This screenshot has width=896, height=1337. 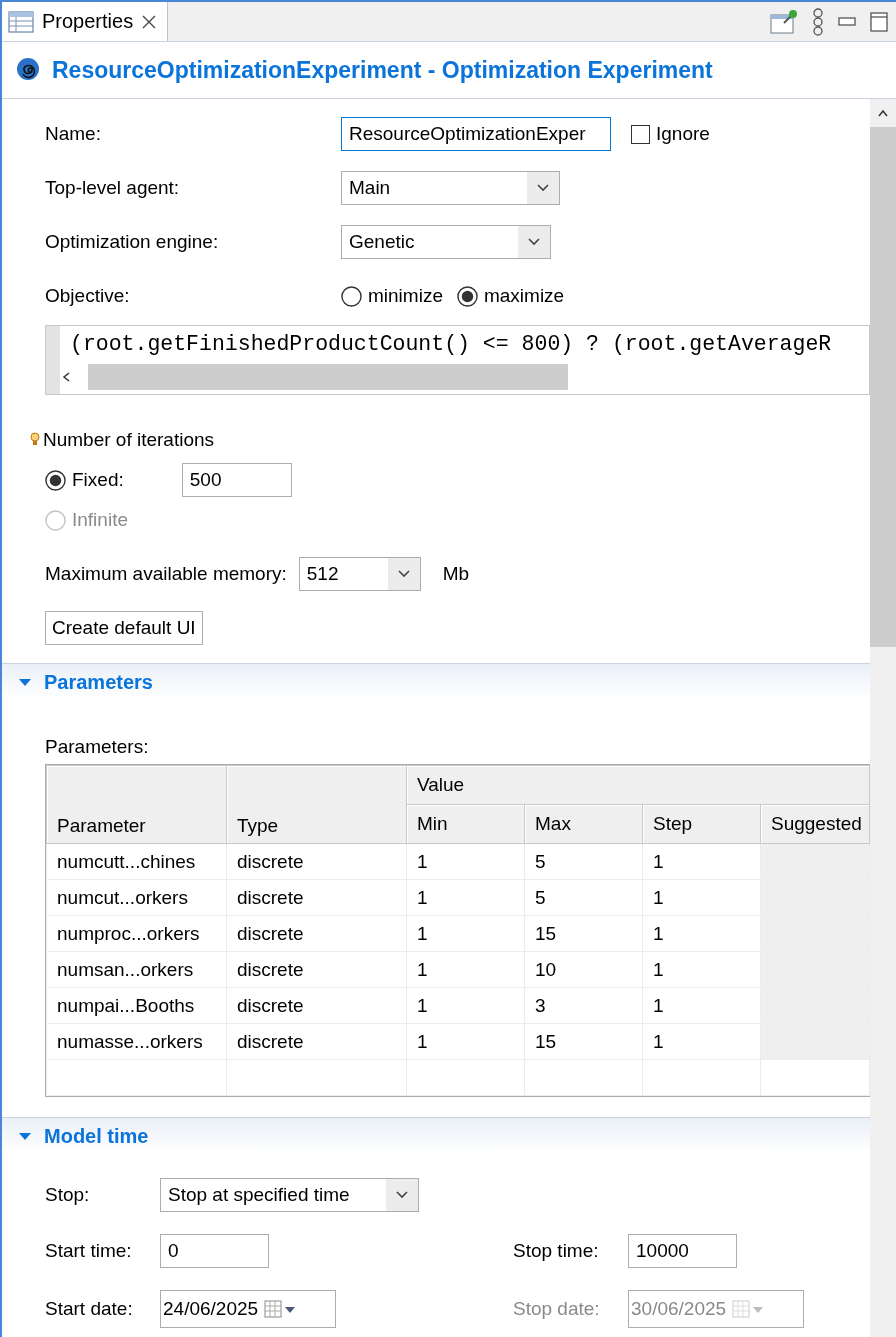 What do you see at coordinates (465, 824) in the screenshot?
I see `column-header: Min` at bounding box center [465, 824].